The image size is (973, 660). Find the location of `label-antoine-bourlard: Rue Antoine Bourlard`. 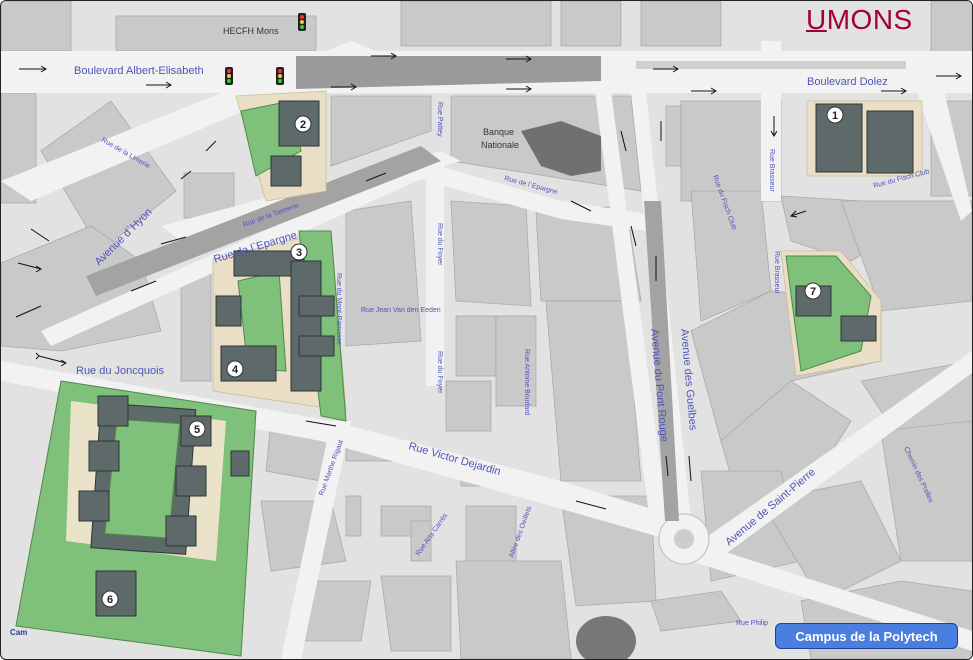

label-antoine-bourlard: Rue Antoine Bourlard is located at coordinates (526, 382).